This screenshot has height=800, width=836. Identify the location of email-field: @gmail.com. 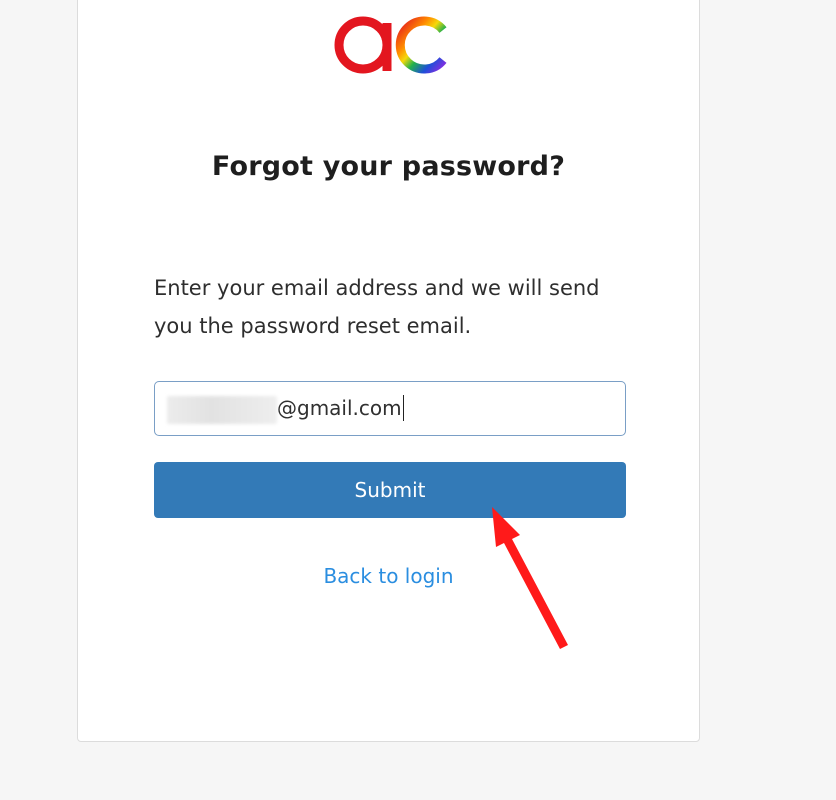
(390, 408).